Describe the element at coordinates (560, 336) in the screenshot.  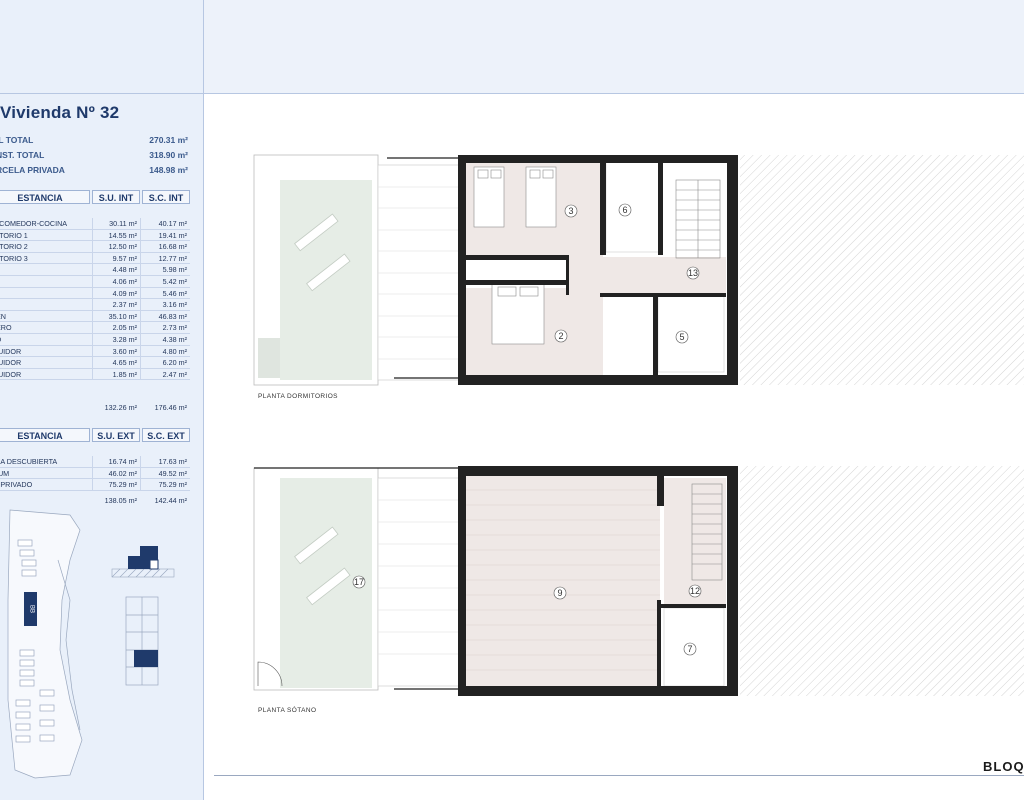
I see `room-number-label: 2` at that location.